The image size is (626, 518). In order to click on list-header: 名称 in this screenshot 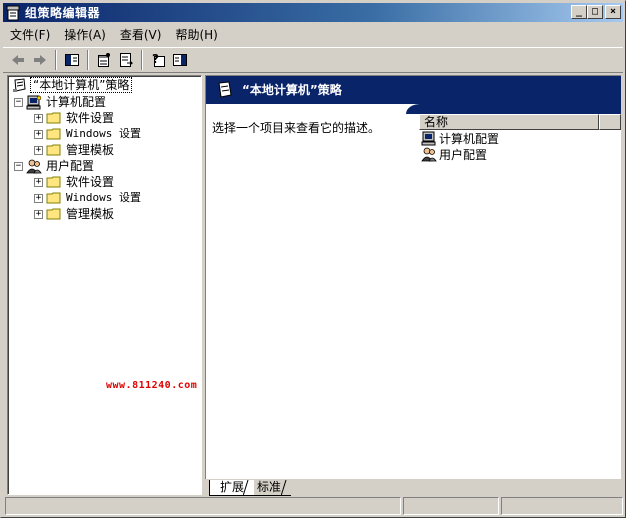, I will do `click(520, 122)`.